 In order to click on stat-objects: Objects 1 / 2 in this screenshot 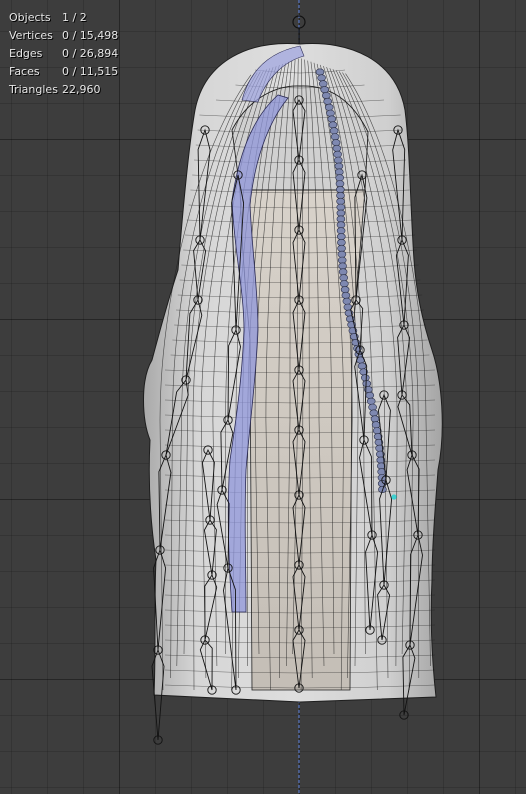, I will do `click(63, 18)`.